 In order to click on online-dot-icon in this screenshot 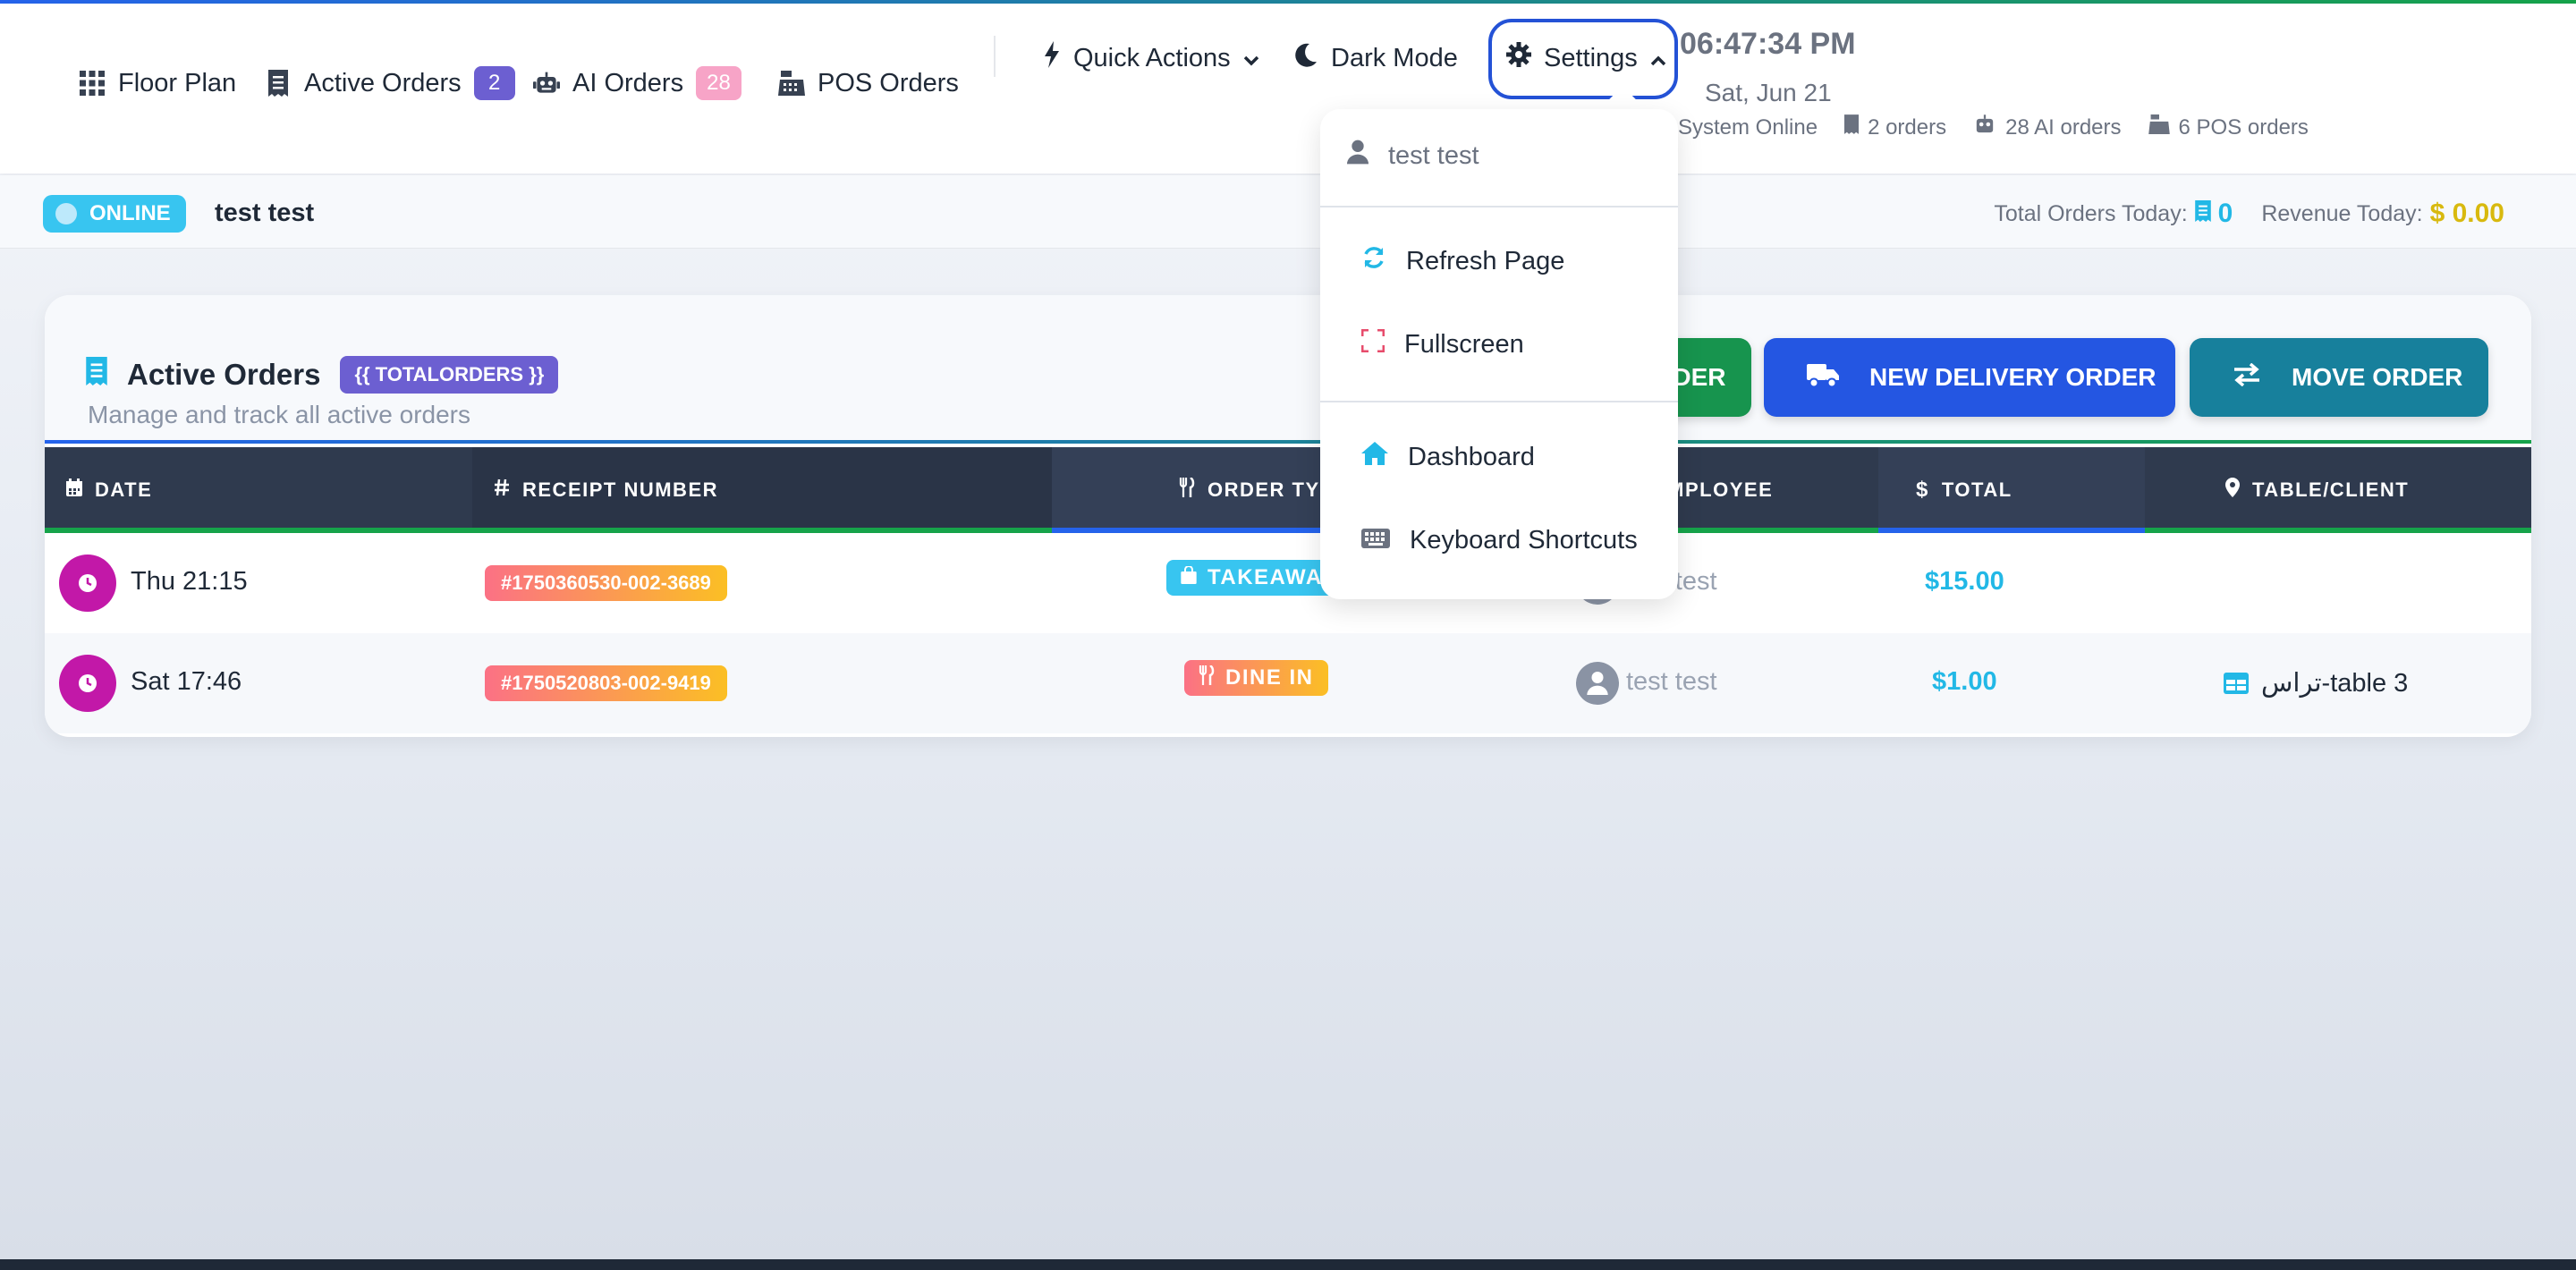, I will do `click(66, 213)`.